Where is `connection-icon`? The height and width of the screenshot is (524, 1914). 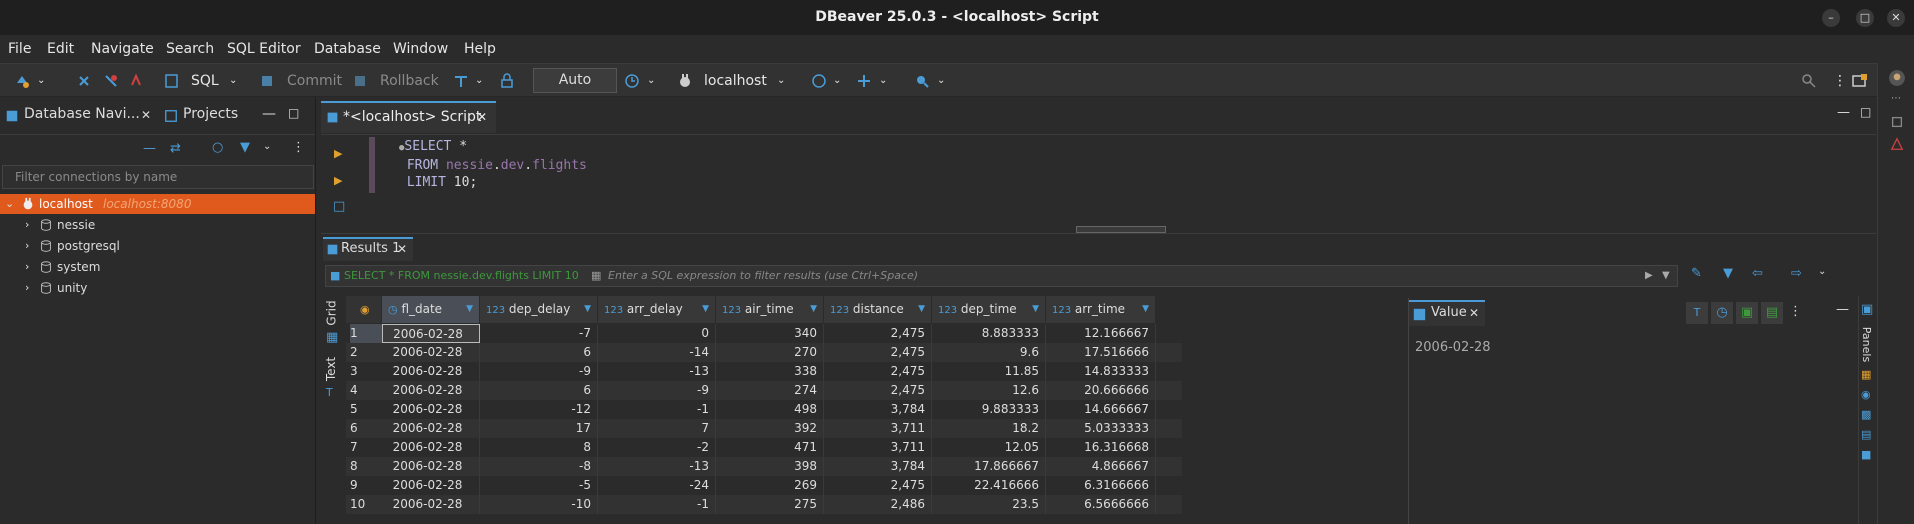
connection-icon is located at coordinates (685, 81).